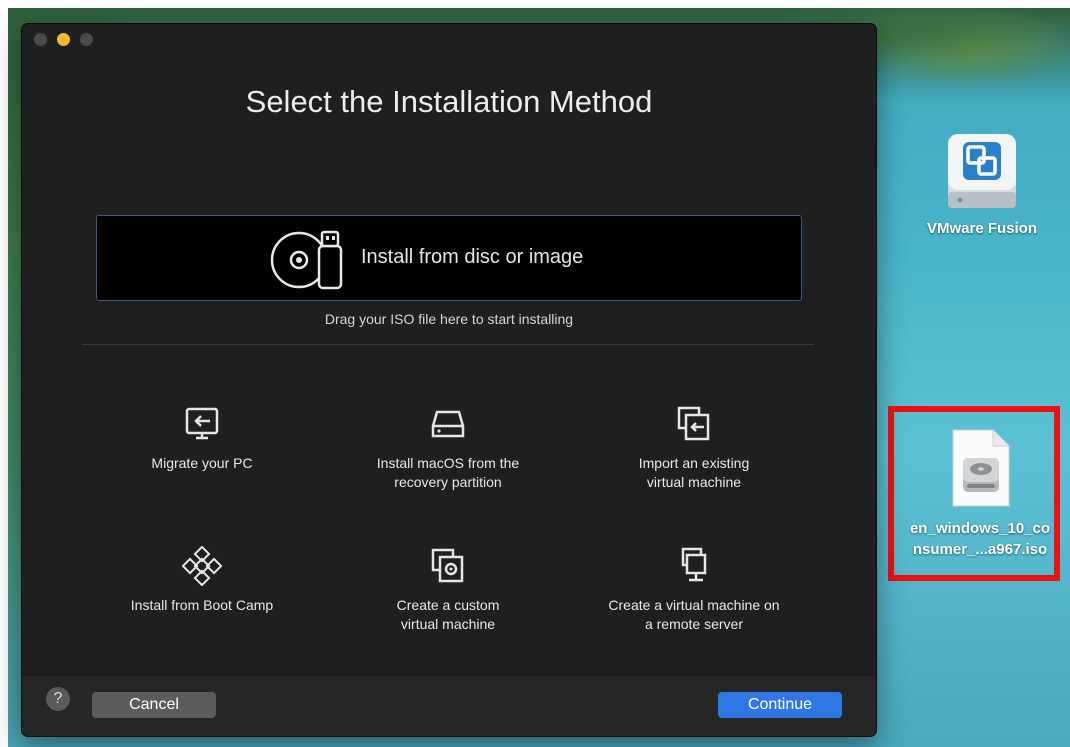  Describe the element at coordinates (980, 549) in the screenshot. I see `iso-file-label-line2: nsumer_...a967.iso` at that location.